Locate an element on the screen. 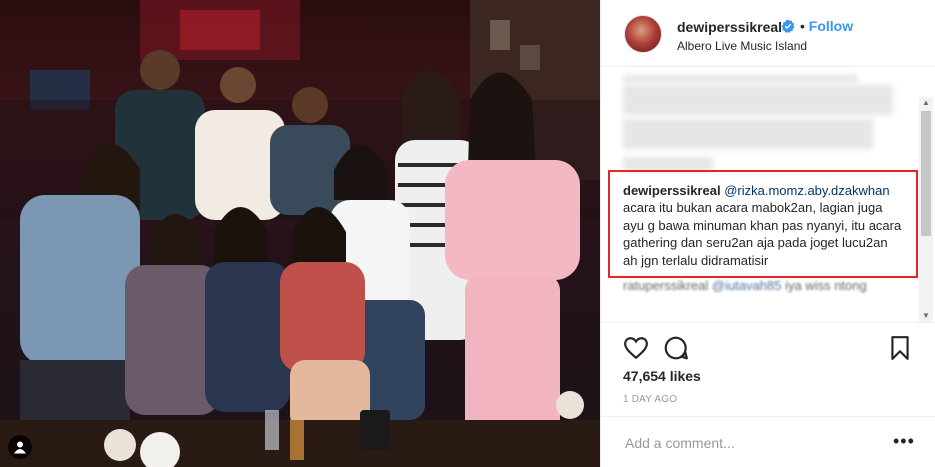  user-tag-icon is located at coordinates (20, 447).